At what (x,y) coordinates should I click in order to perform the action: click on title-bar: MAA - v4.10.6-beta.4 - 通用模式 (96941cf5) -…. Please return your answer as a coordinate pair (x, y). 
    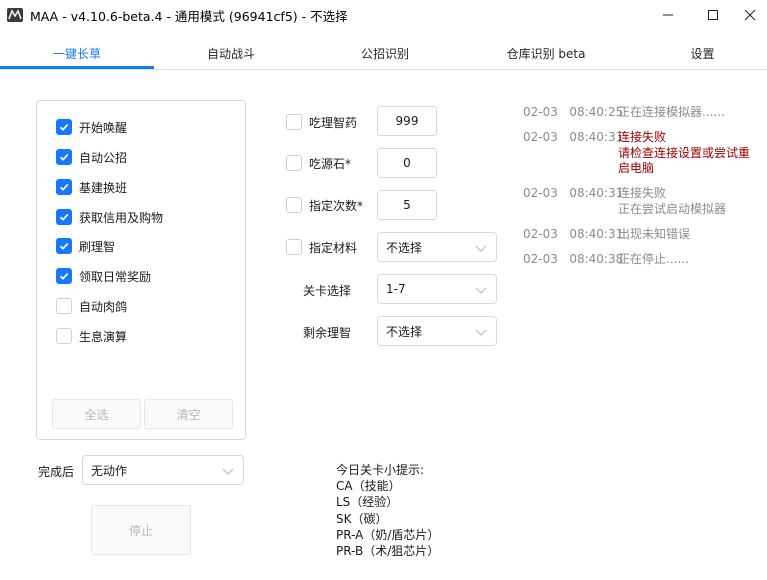
    Looking at the image, I should click on (383, 15).